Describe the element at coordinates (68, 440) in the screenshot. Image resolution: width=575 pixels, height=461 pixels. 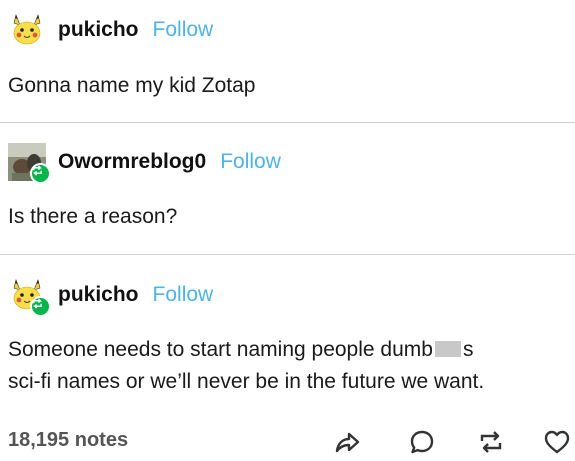
I see `notes-count: 18,195 notes` at that location.